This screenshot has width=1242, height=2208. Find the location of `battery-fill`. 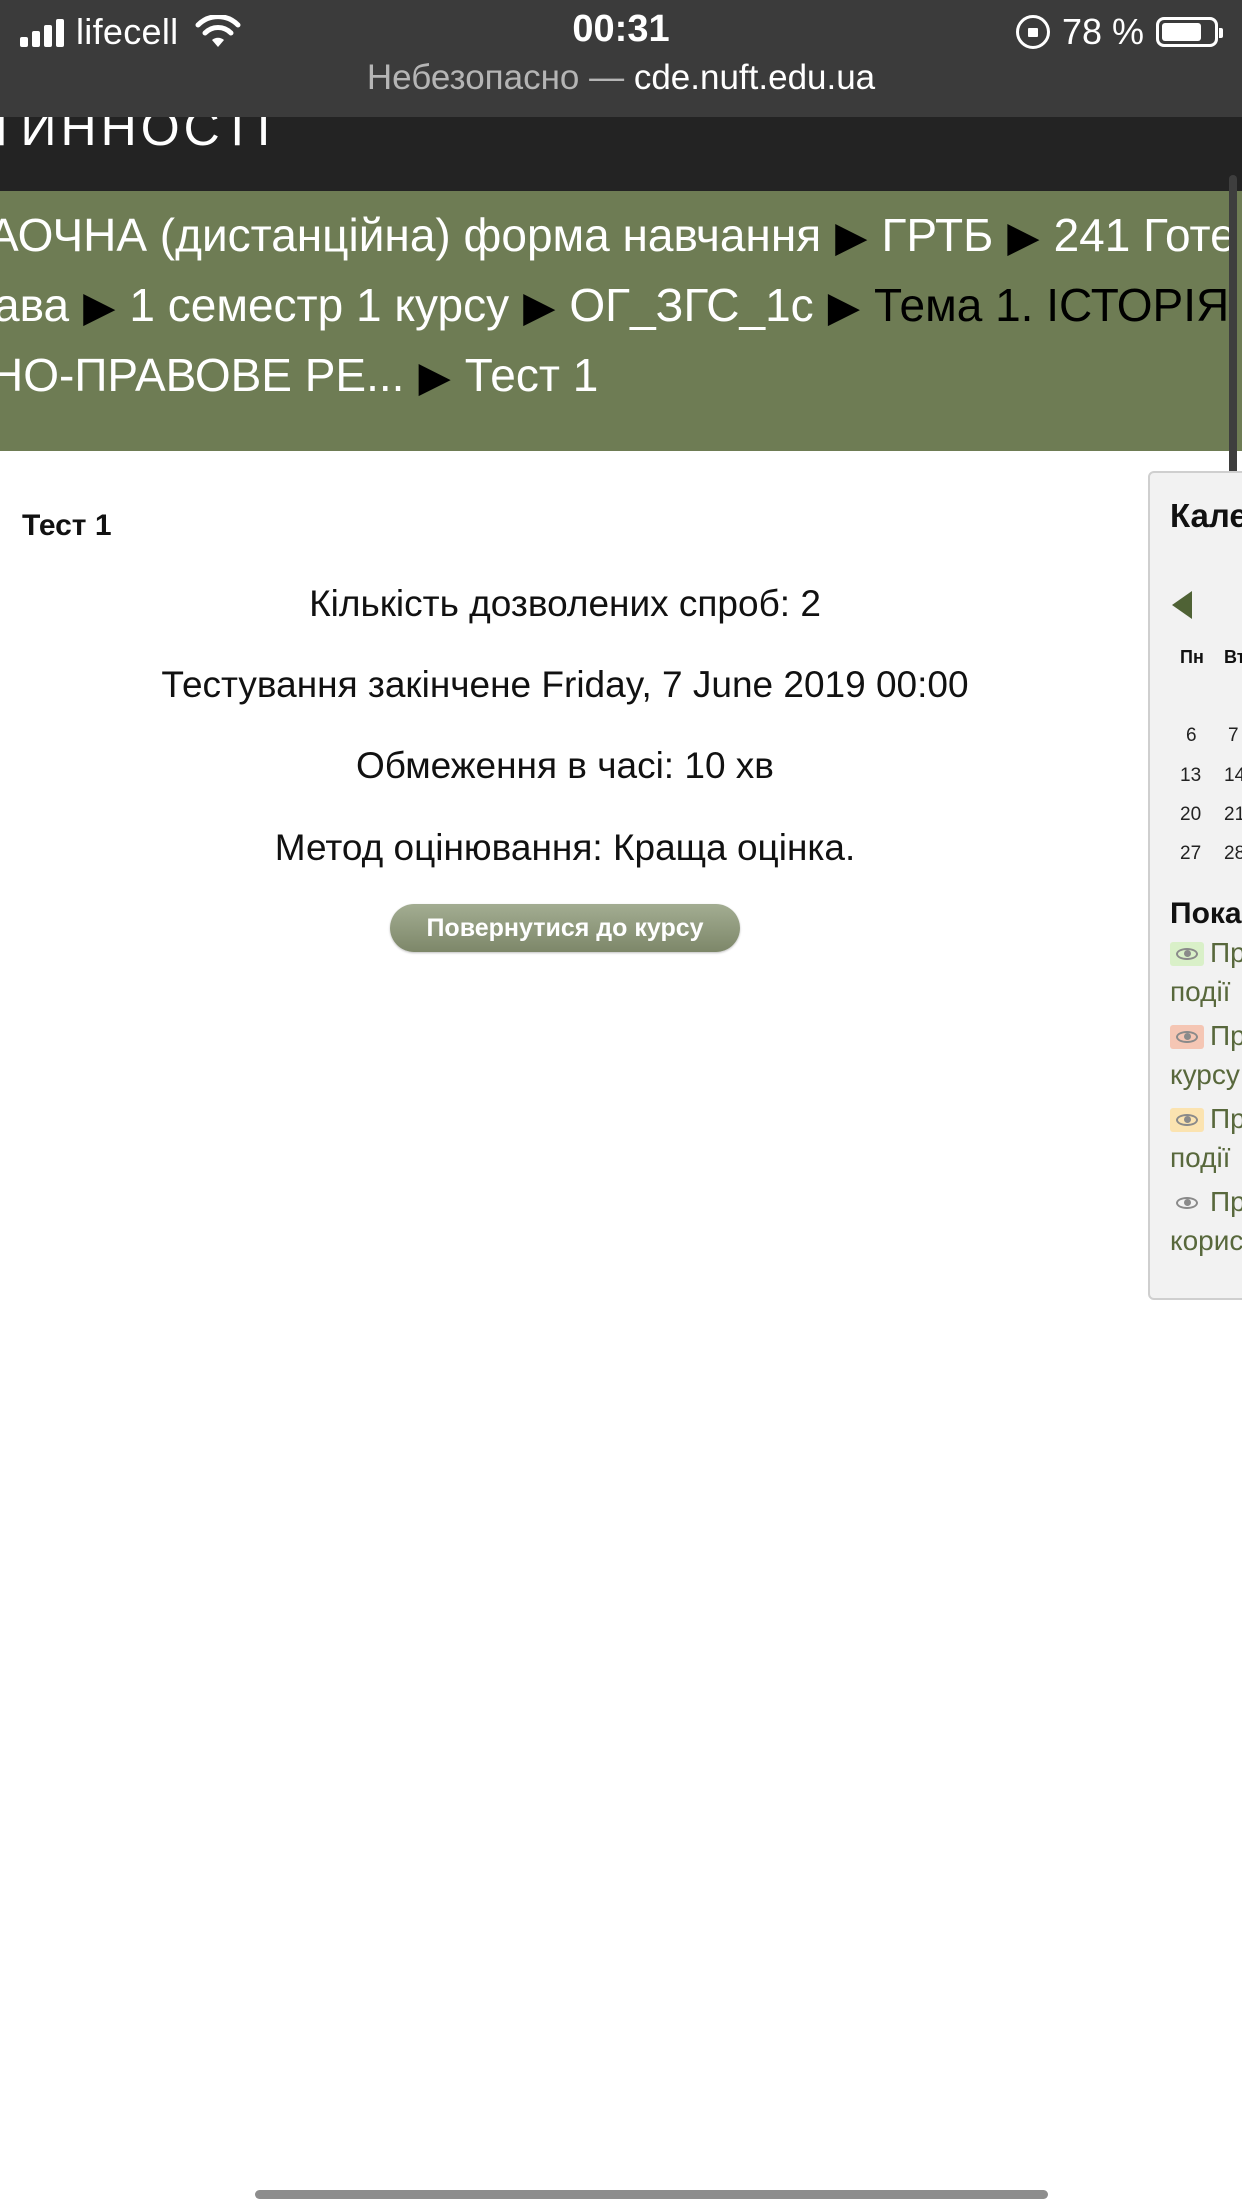

battery-fill is located at coordinates (1181, 32).